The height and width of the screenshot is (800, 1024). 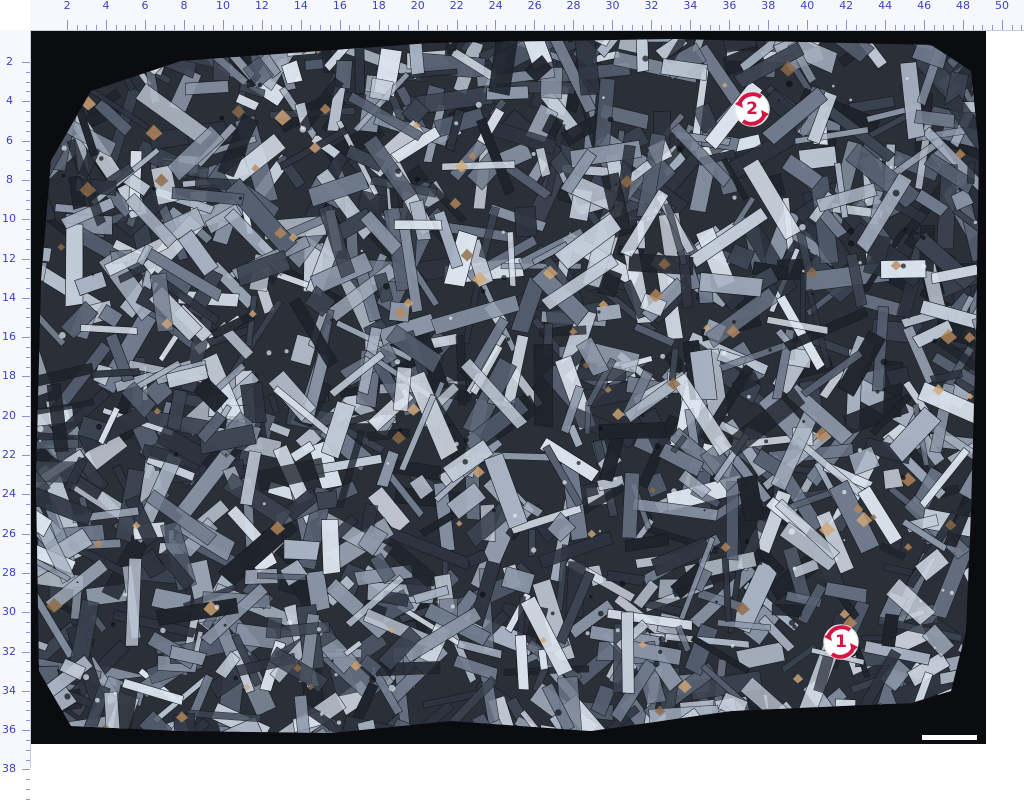 I want to click on marker-label-1: 1, so click(x=841, y=642).